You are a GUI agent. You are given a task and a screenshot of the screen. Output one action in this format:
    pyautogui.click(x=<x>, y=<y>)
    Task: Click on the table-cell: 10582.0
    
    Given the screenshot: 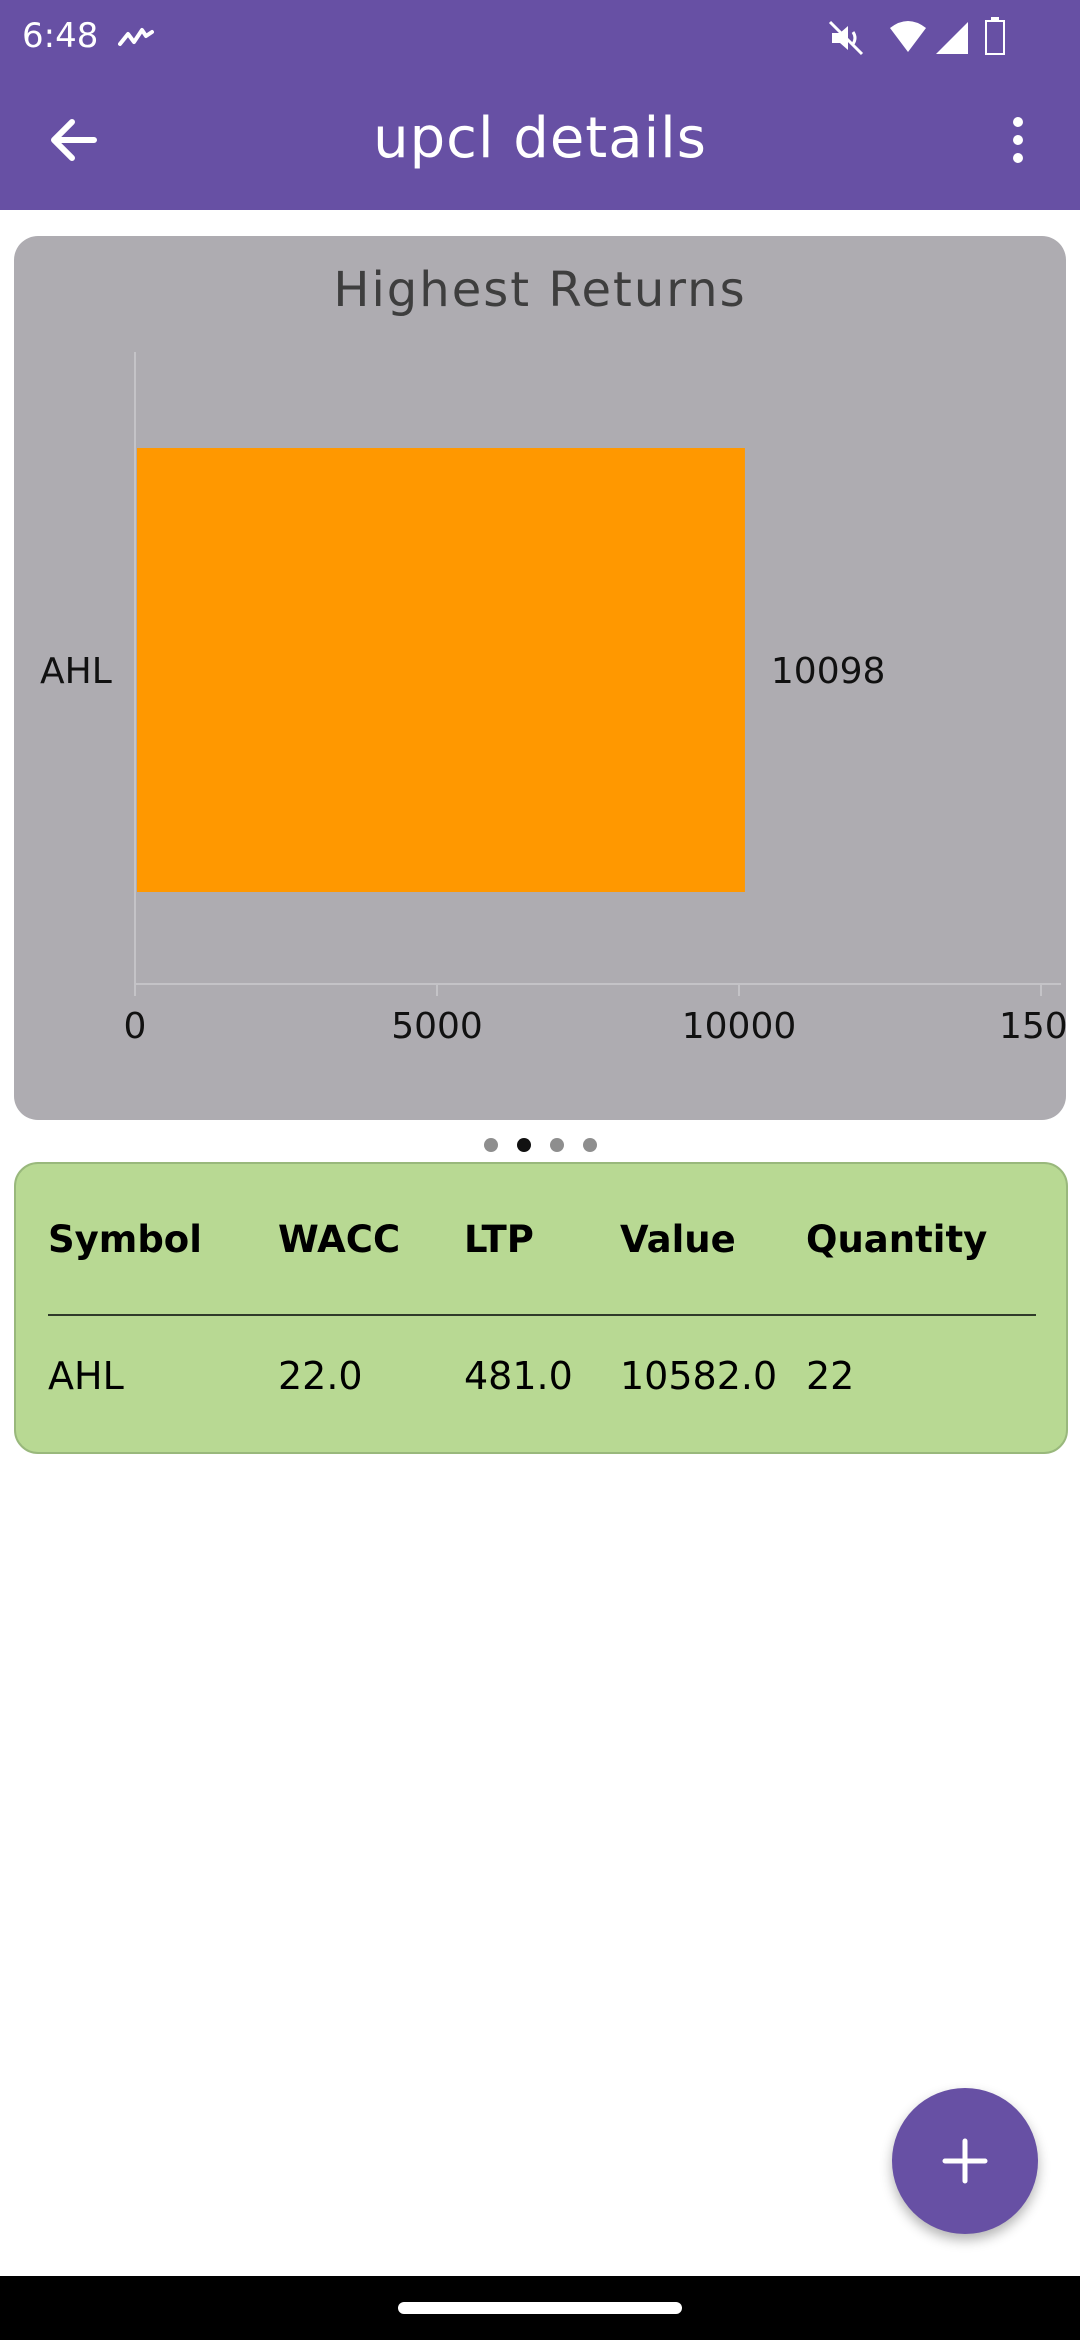 What is the action you would take?
    pyautogui.click(x=699, y=1376)
    